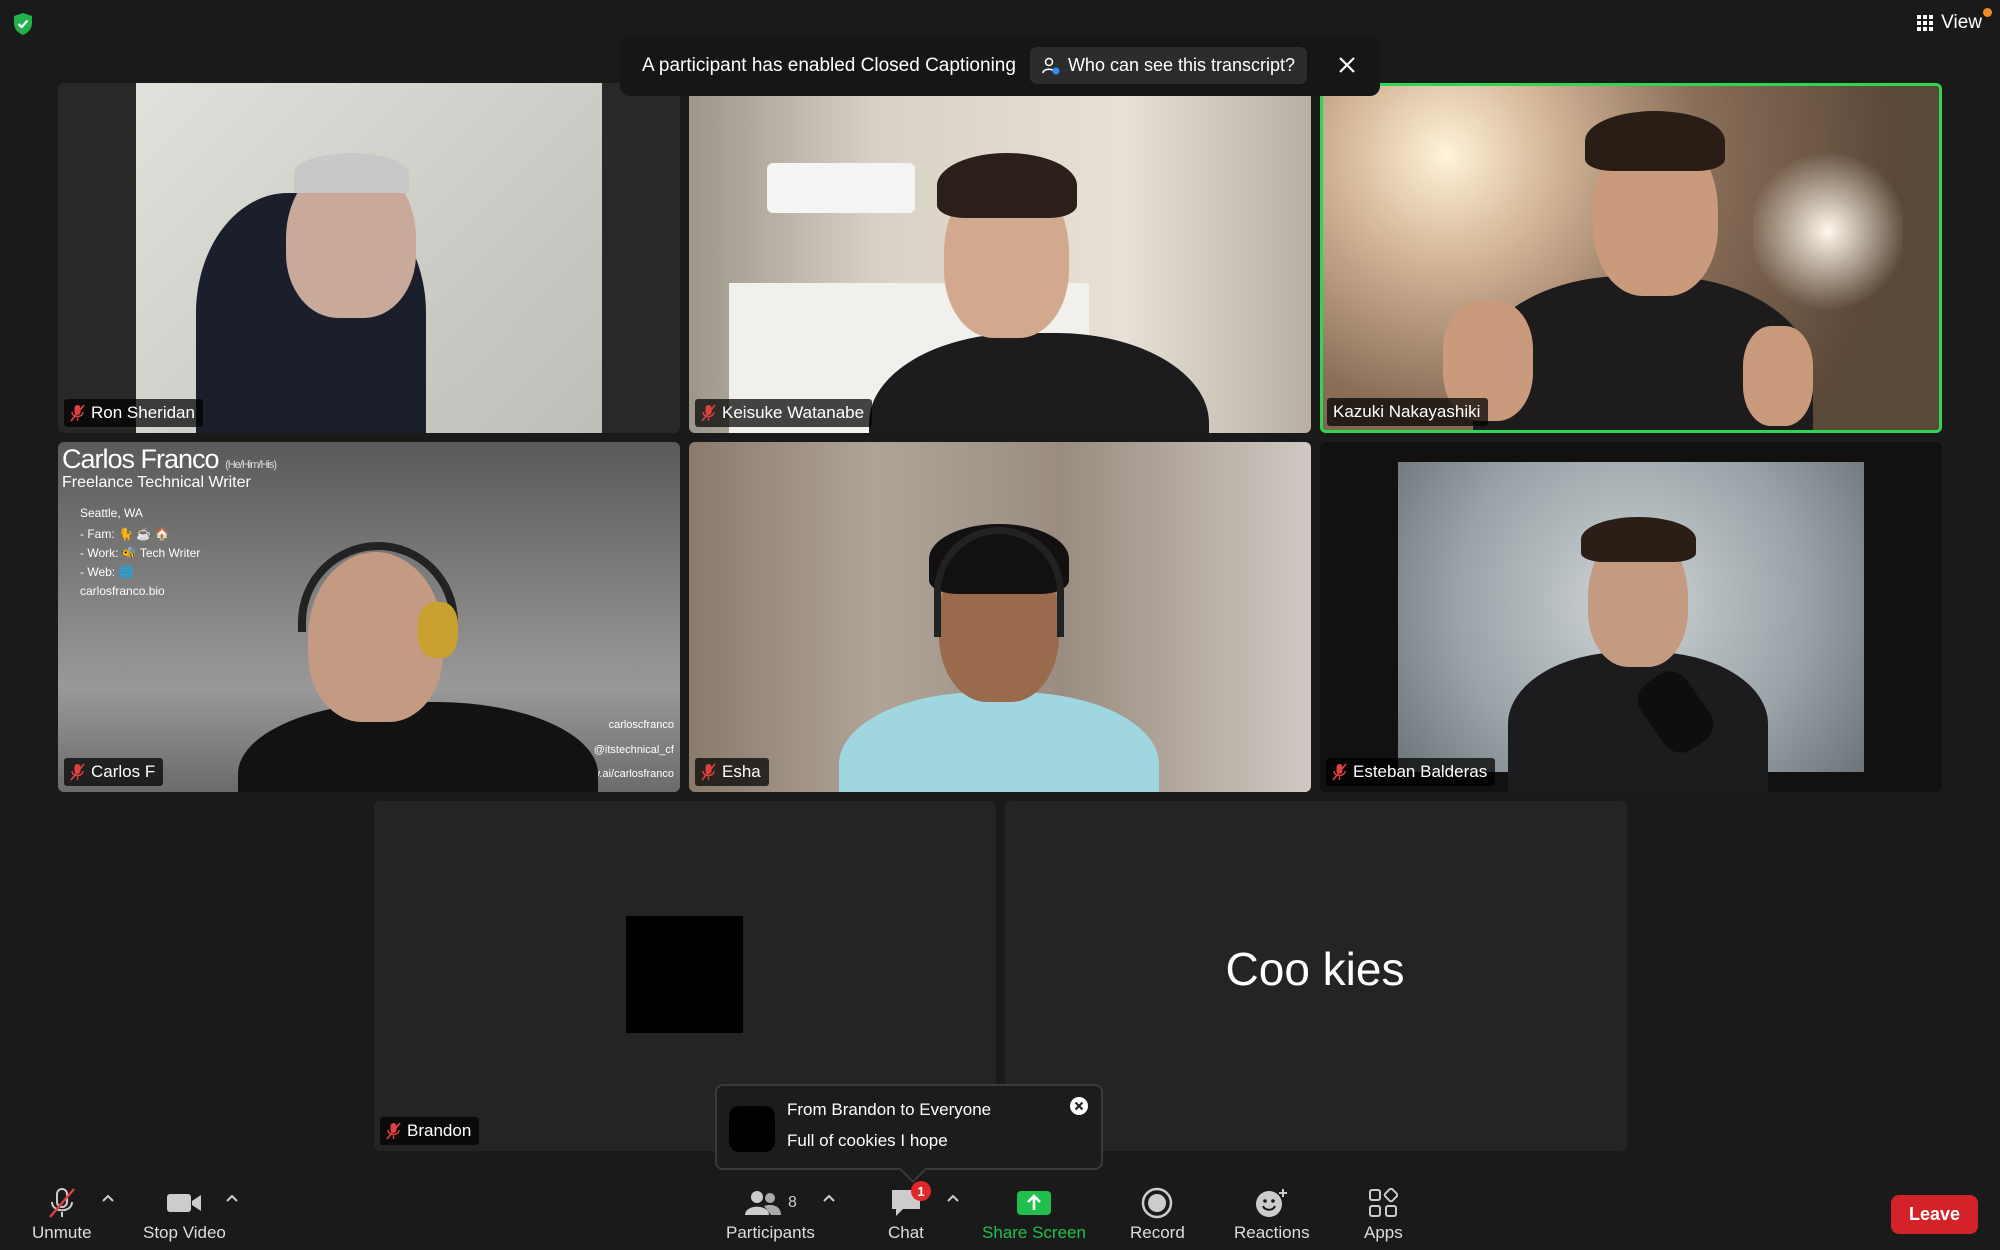 This screenshot has height=1250, width=2000. Describe the element at coordinates (111, 513) in the screenshot. I see `bg-line-1: Seattle, WA` at that location.